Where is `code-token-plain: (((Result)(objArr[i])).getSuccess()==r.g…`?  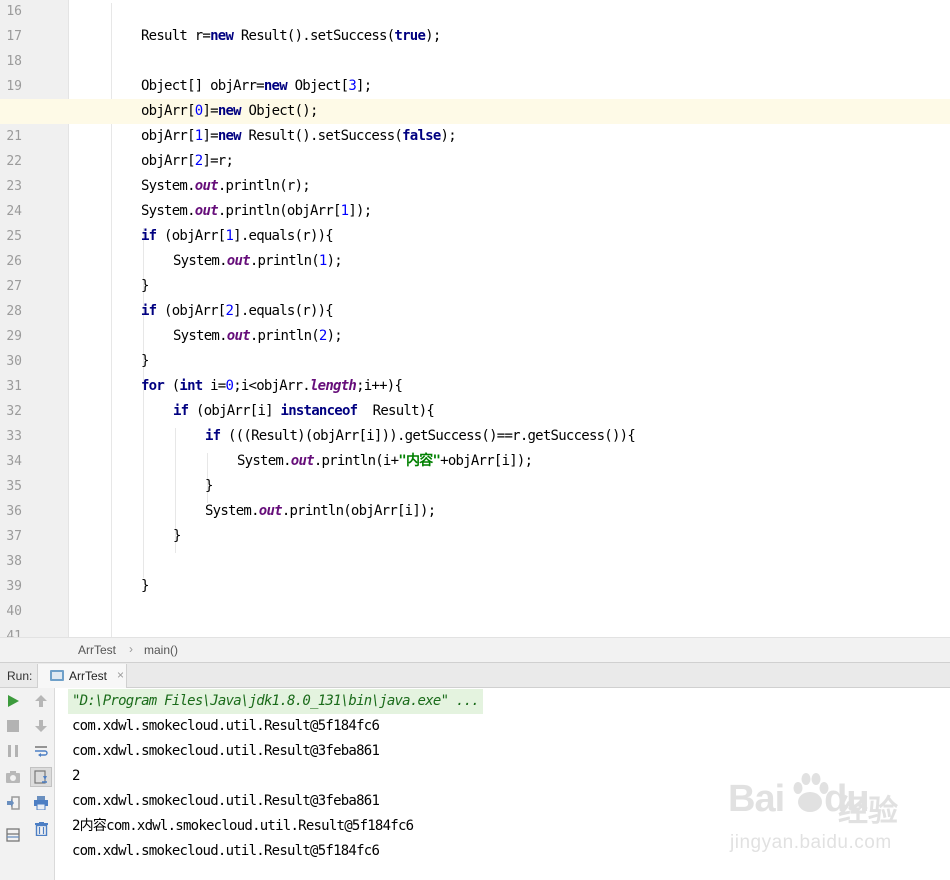 code-token-plain: (((Result)(objArr[i])).getSuccess()==r.g… is located at coordinates (428, 436).